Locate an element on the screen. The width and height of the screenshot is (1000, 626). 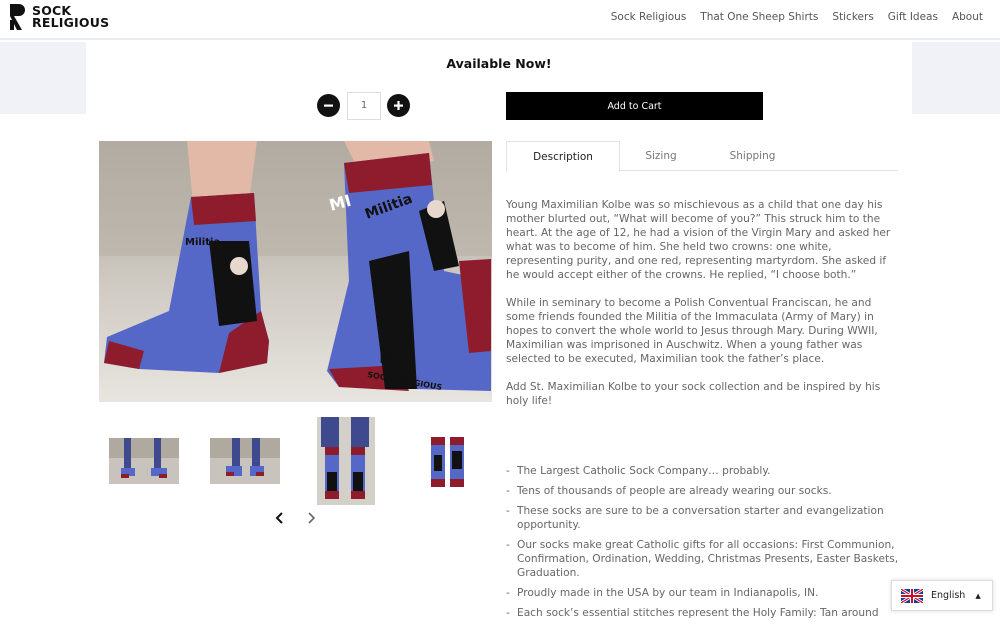
sock-r-text: R is located at coordinates (386, 357).